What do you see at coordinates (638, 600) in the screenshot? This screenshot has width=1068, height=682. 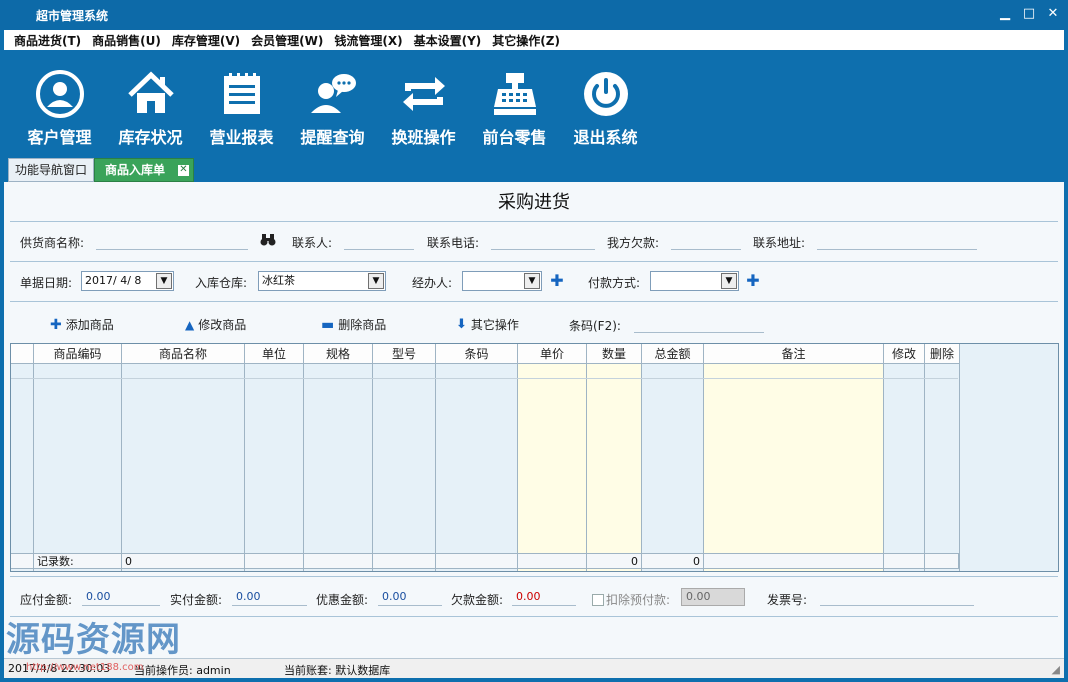 I see `deduct-prepay-label: 扣除预付款:` at bounding box center [638, 600].